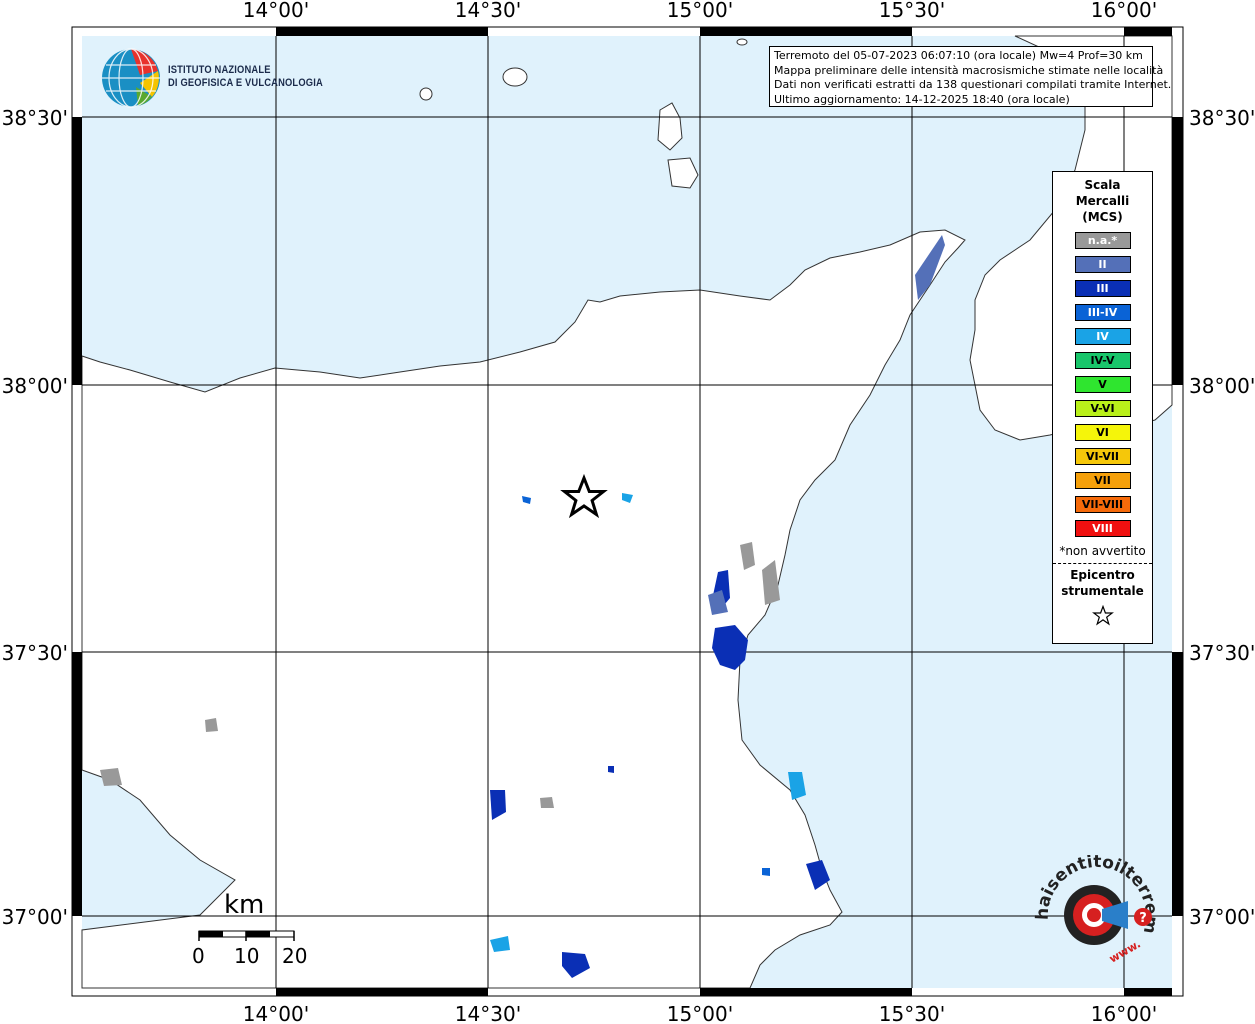 This screenshot has height=1024, width=1255. I want to click on legend-item: IV, so click(1102, 336).